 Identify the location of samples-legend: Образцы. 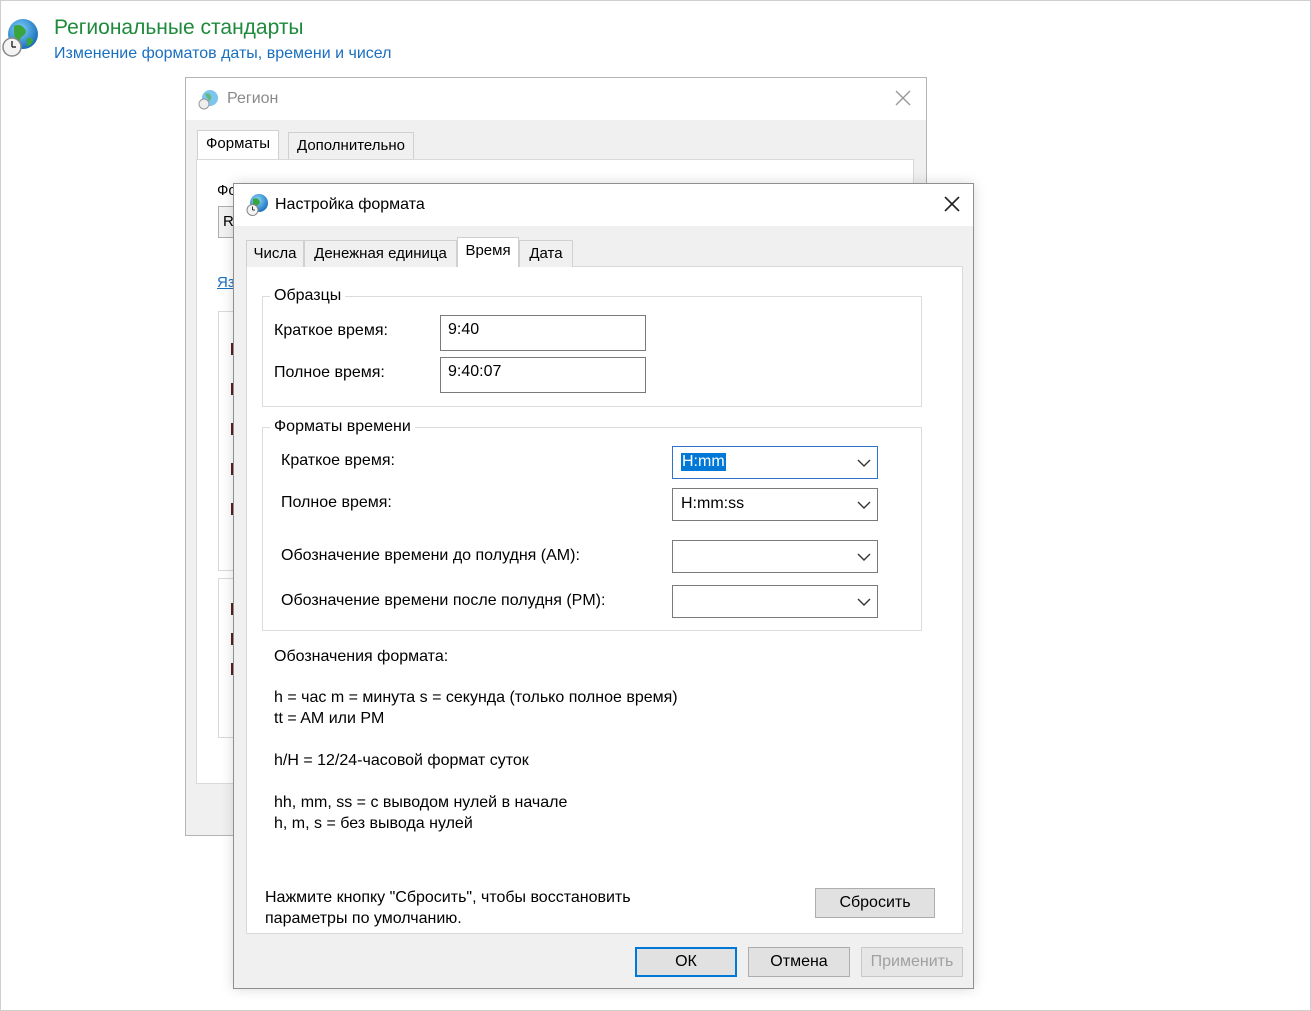
(308, 296).